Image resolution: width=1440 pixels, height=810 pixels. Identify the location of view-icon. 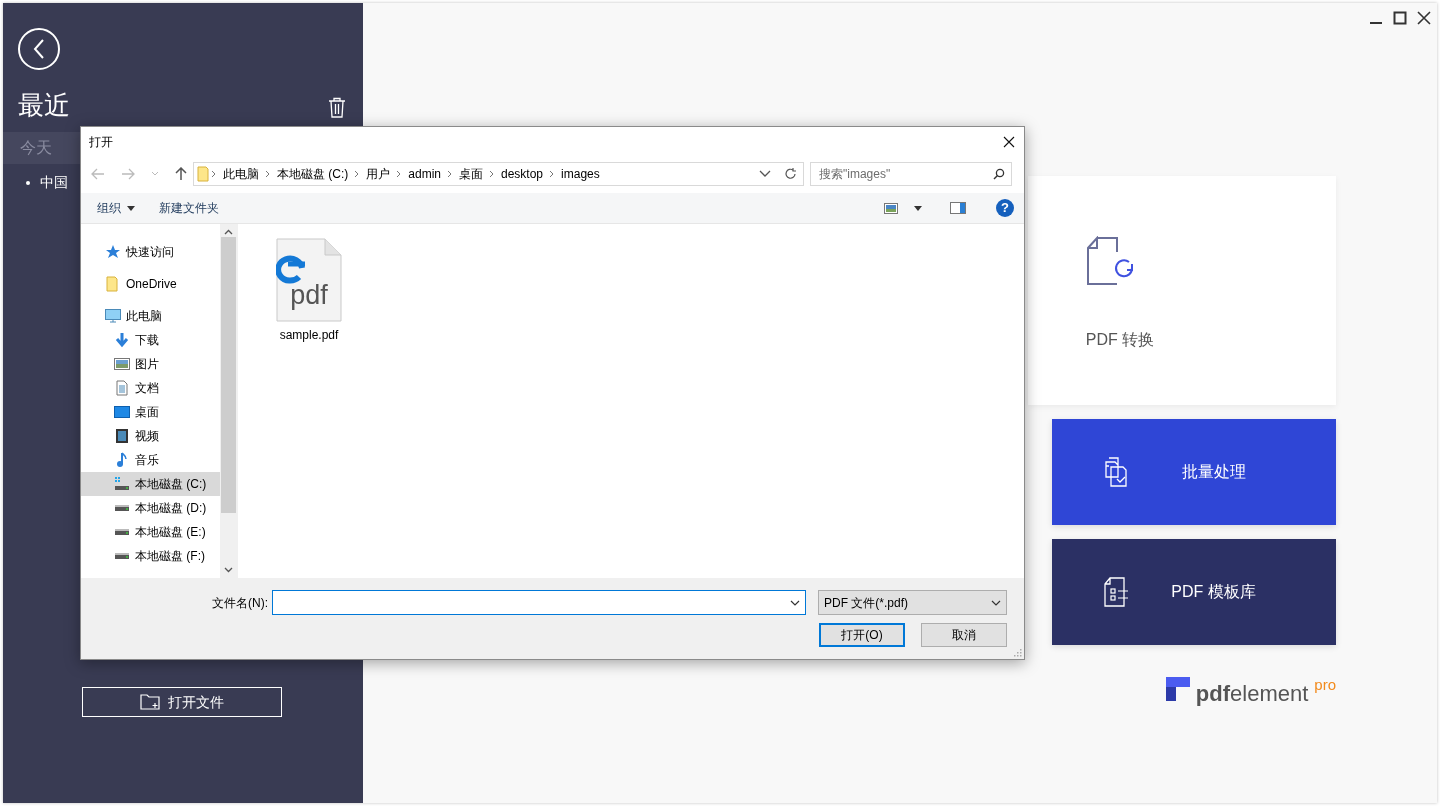
(891, 208).